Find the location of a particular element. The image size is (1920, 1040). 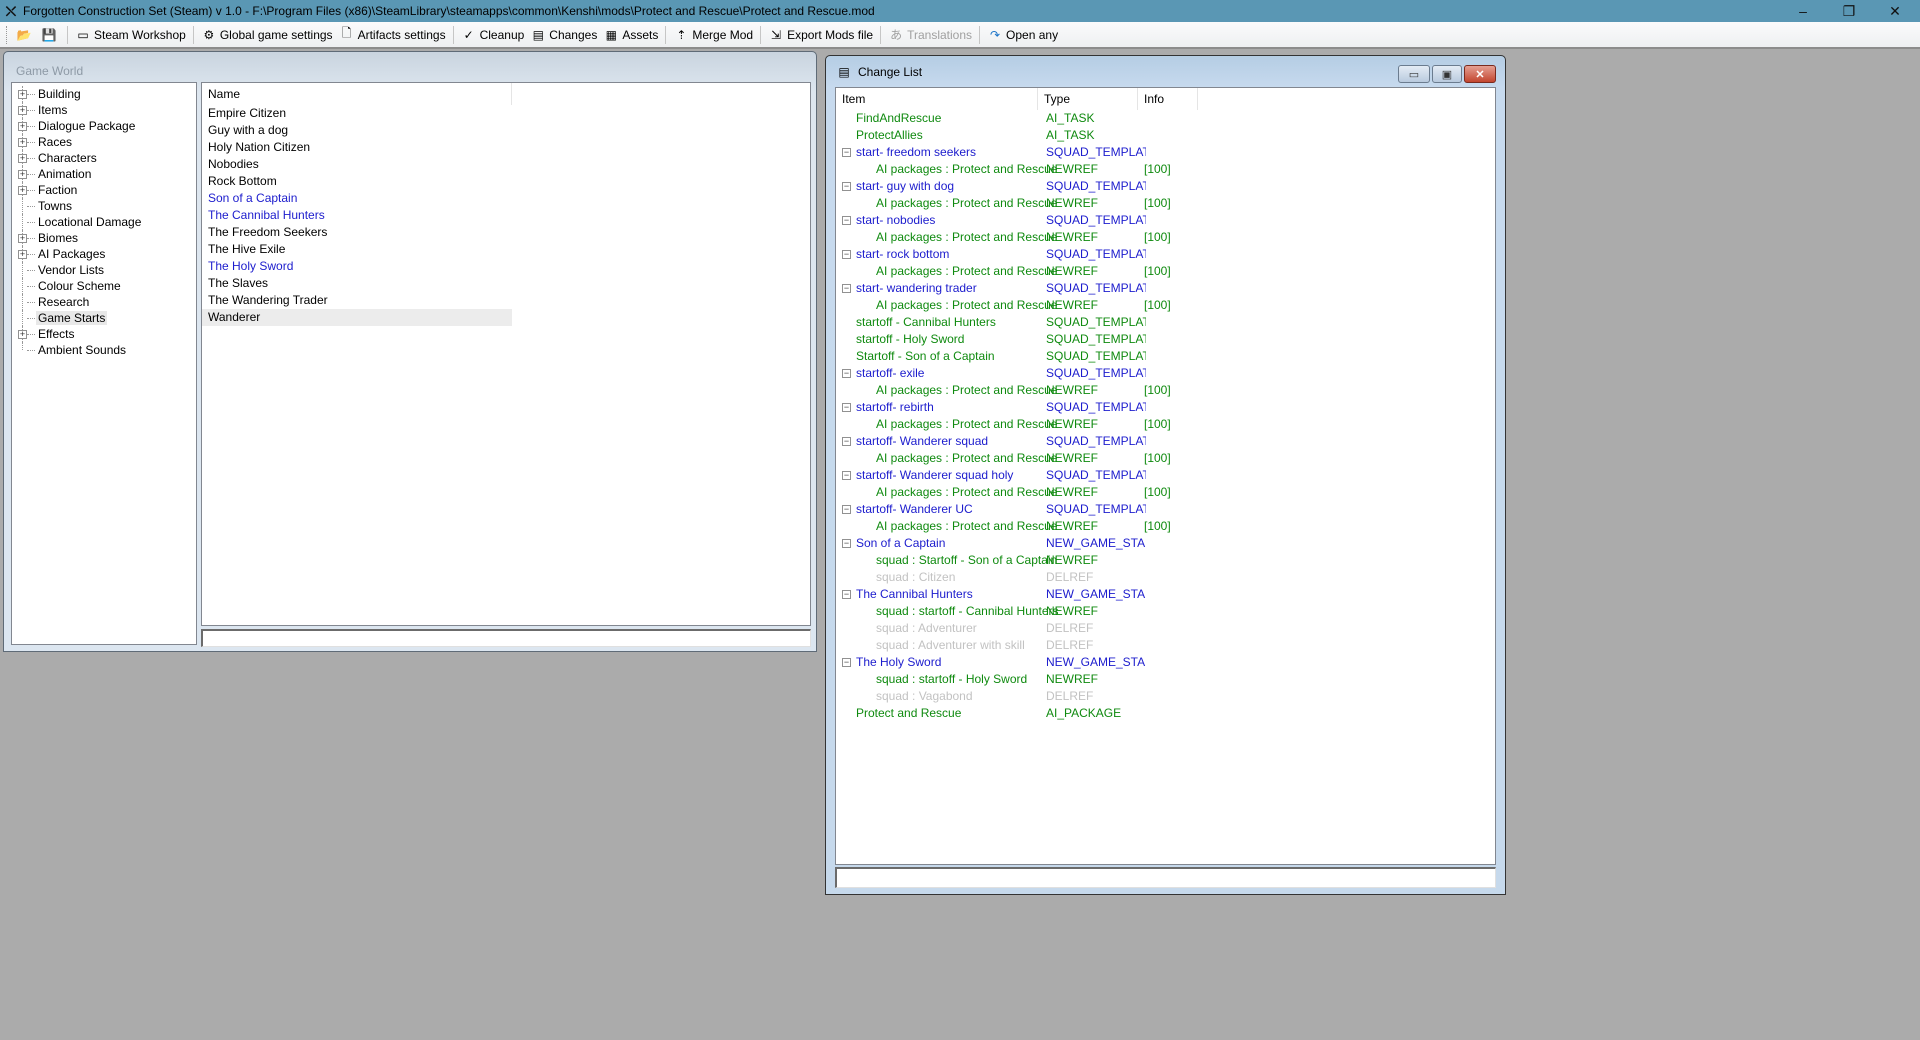

list-item: The Wandering Trader is located at coordinates (357, 300).